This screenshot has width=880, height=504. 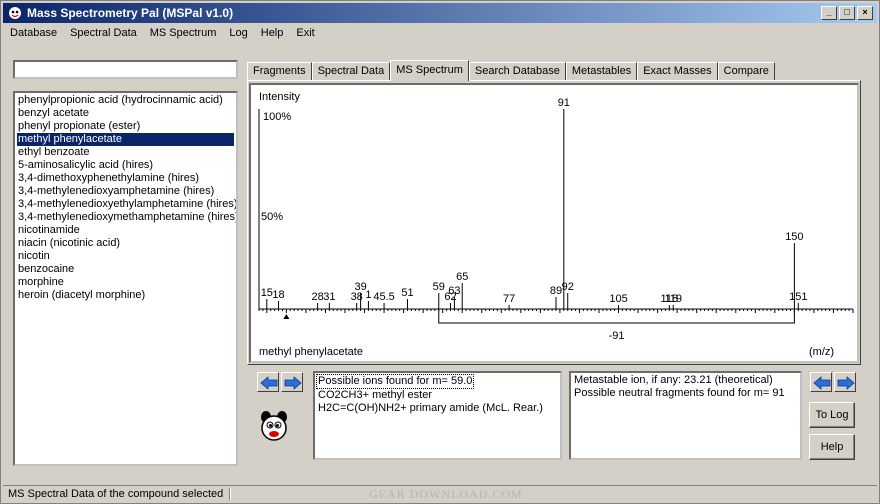 What do you see at coordinates (125, 178) in the screenshot?
I see `compound-list-item: 3,4-dimethoxyphenethylamine (hires)` at bounding box center [125, 178].